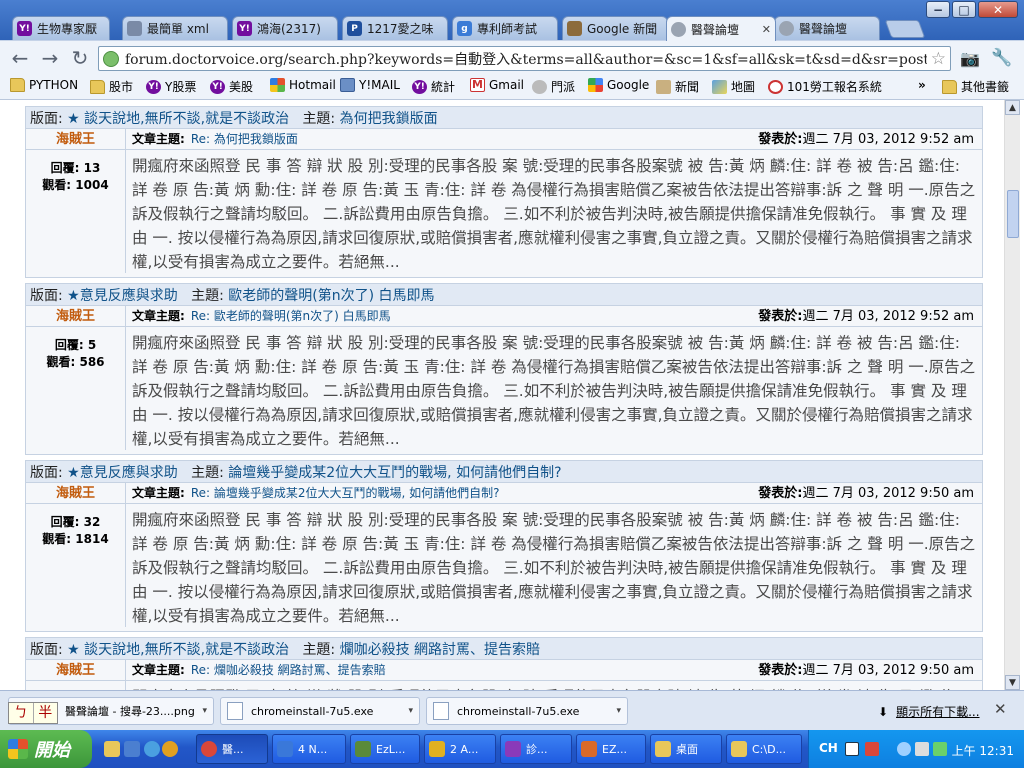  What do you see at coordinates (433, 86) in the screenshot?
I see `bookmark-statistics: Y! 統計` at bounding box center [433, 86].